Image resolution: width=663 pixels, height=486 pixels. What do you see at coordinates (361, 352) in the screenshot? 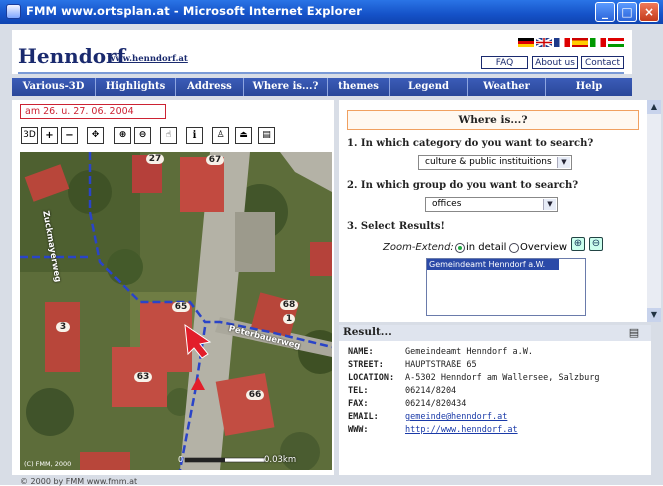
I see `result-label: NAME:` at bounding box center [361, 352].